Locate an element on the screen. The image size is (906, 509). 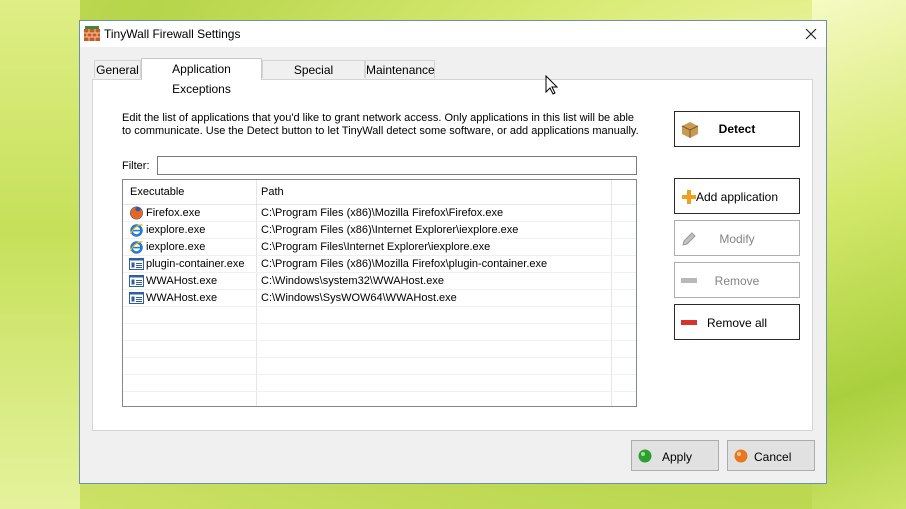
filter-input is located at coordinates (397, 165).